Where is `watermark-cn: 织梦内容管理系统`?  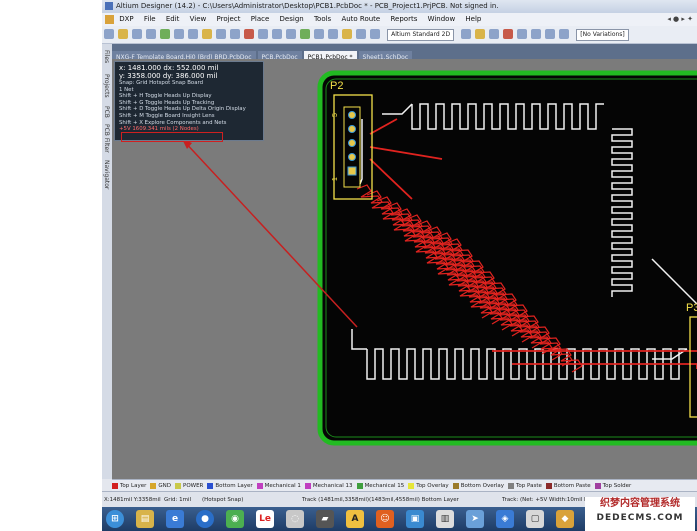 watermark-cn: 织梦内容管理系统 is located at coordinates (640, 503).